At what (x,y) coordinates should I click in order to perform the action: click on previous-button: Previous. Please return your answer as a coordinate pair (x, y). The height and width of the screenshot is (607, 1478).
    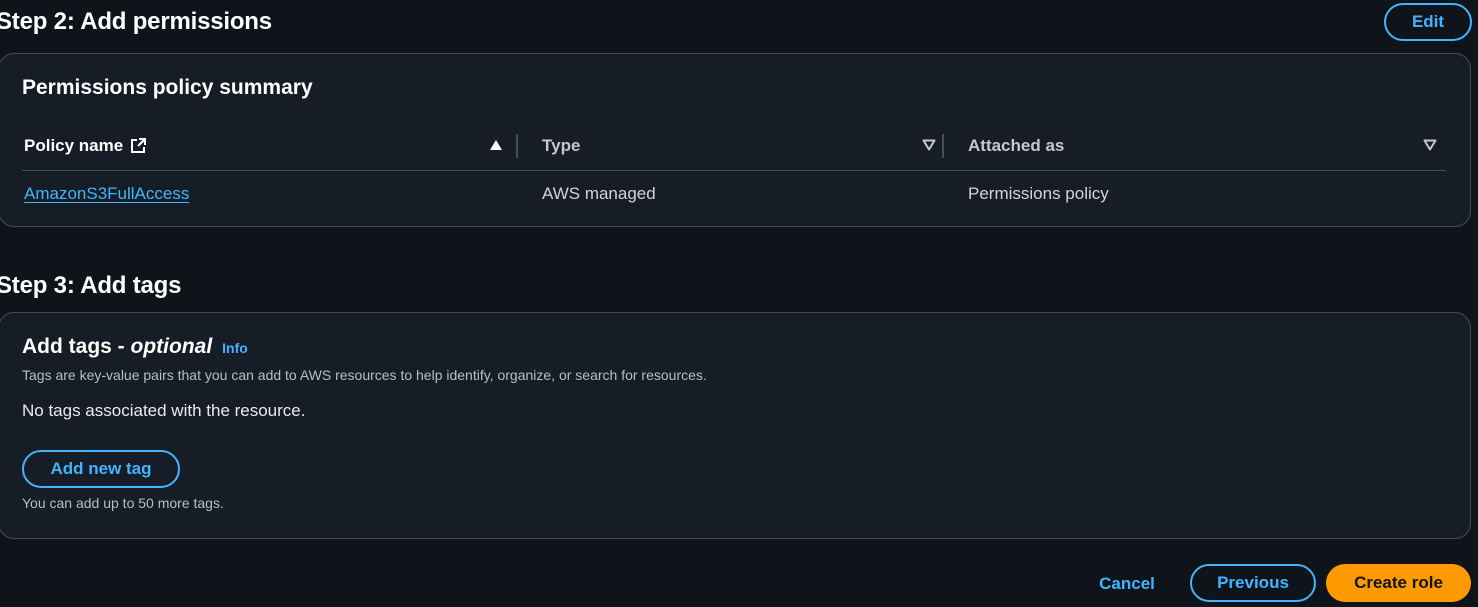
    Looking at the image, I should click on (1253, 583).